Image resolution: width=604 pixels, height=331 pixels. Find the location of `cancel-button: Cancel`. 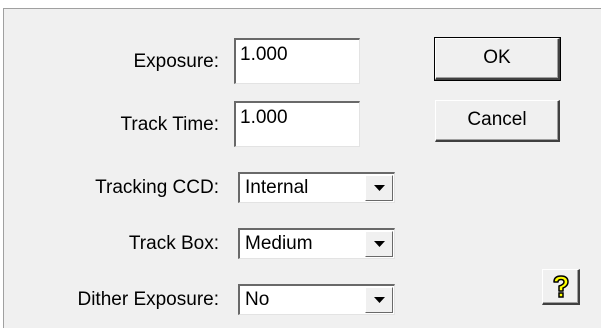

cancel-button: Cancel is located at coordinates (497, 121).